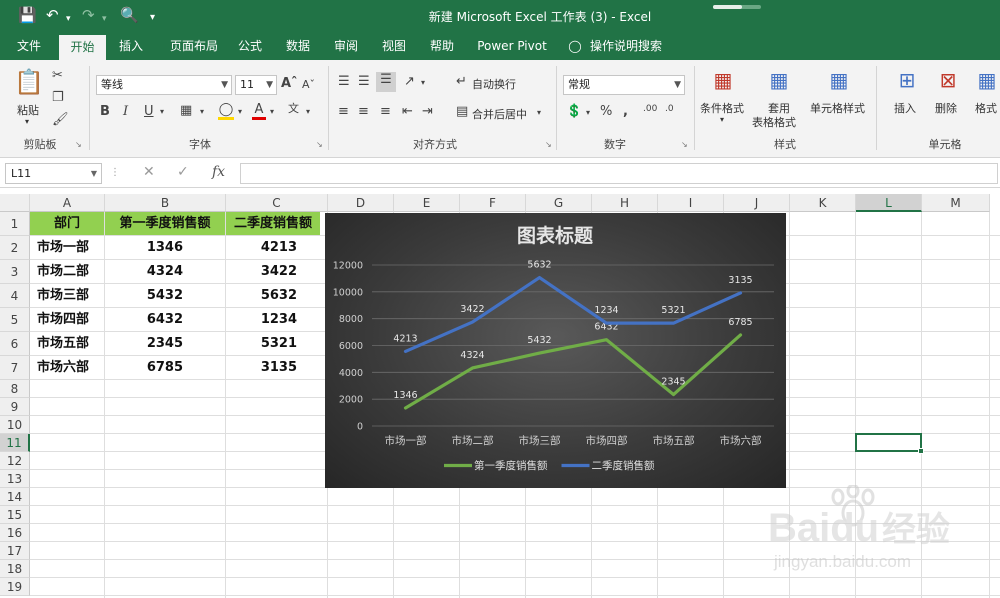  I want to click on column-header-a: A, so click(67, 203).